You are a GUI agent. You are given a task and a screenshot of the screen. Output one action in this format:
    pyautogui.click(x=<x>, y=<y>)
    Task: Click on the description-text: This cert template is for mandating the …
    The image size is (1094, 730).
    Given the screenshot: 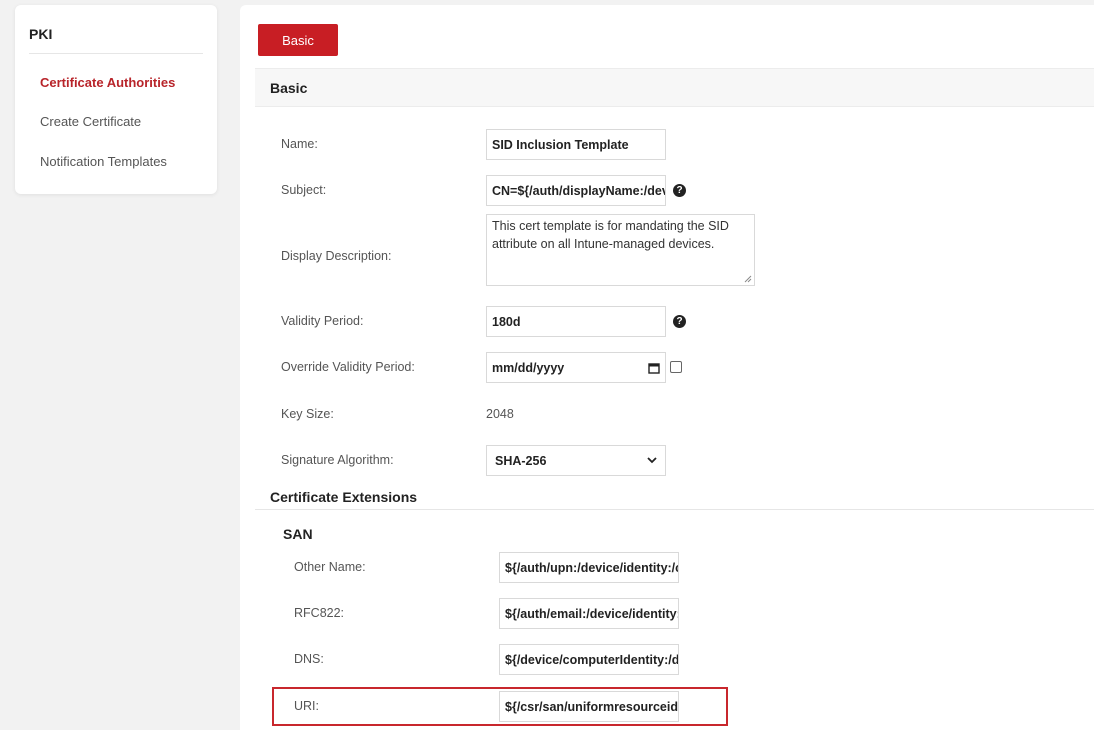 What is the action you would take?
    pyautogui.click(x=610, y=235)
    